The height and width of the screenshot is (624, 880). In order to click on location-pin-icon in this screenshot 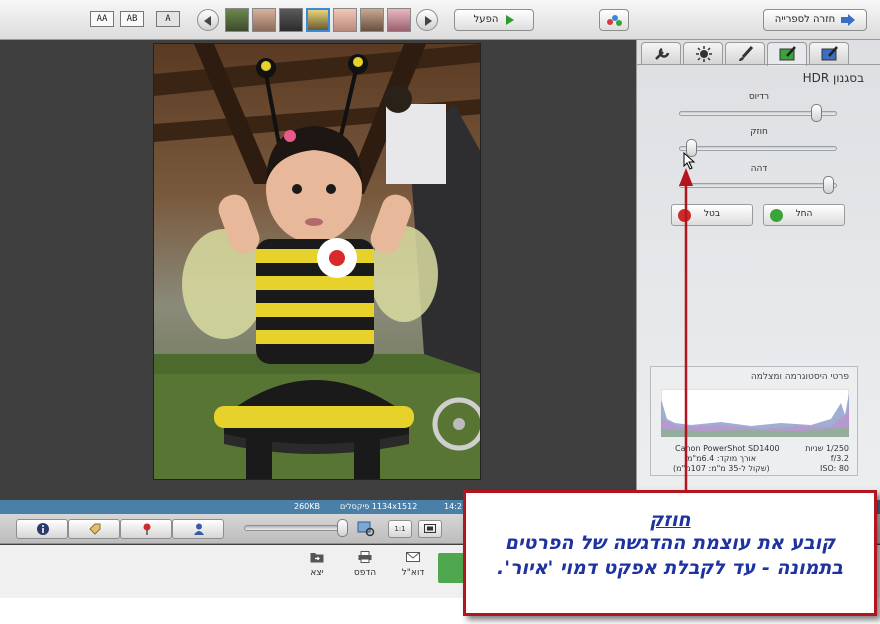, I will do `click(147, 529)`.